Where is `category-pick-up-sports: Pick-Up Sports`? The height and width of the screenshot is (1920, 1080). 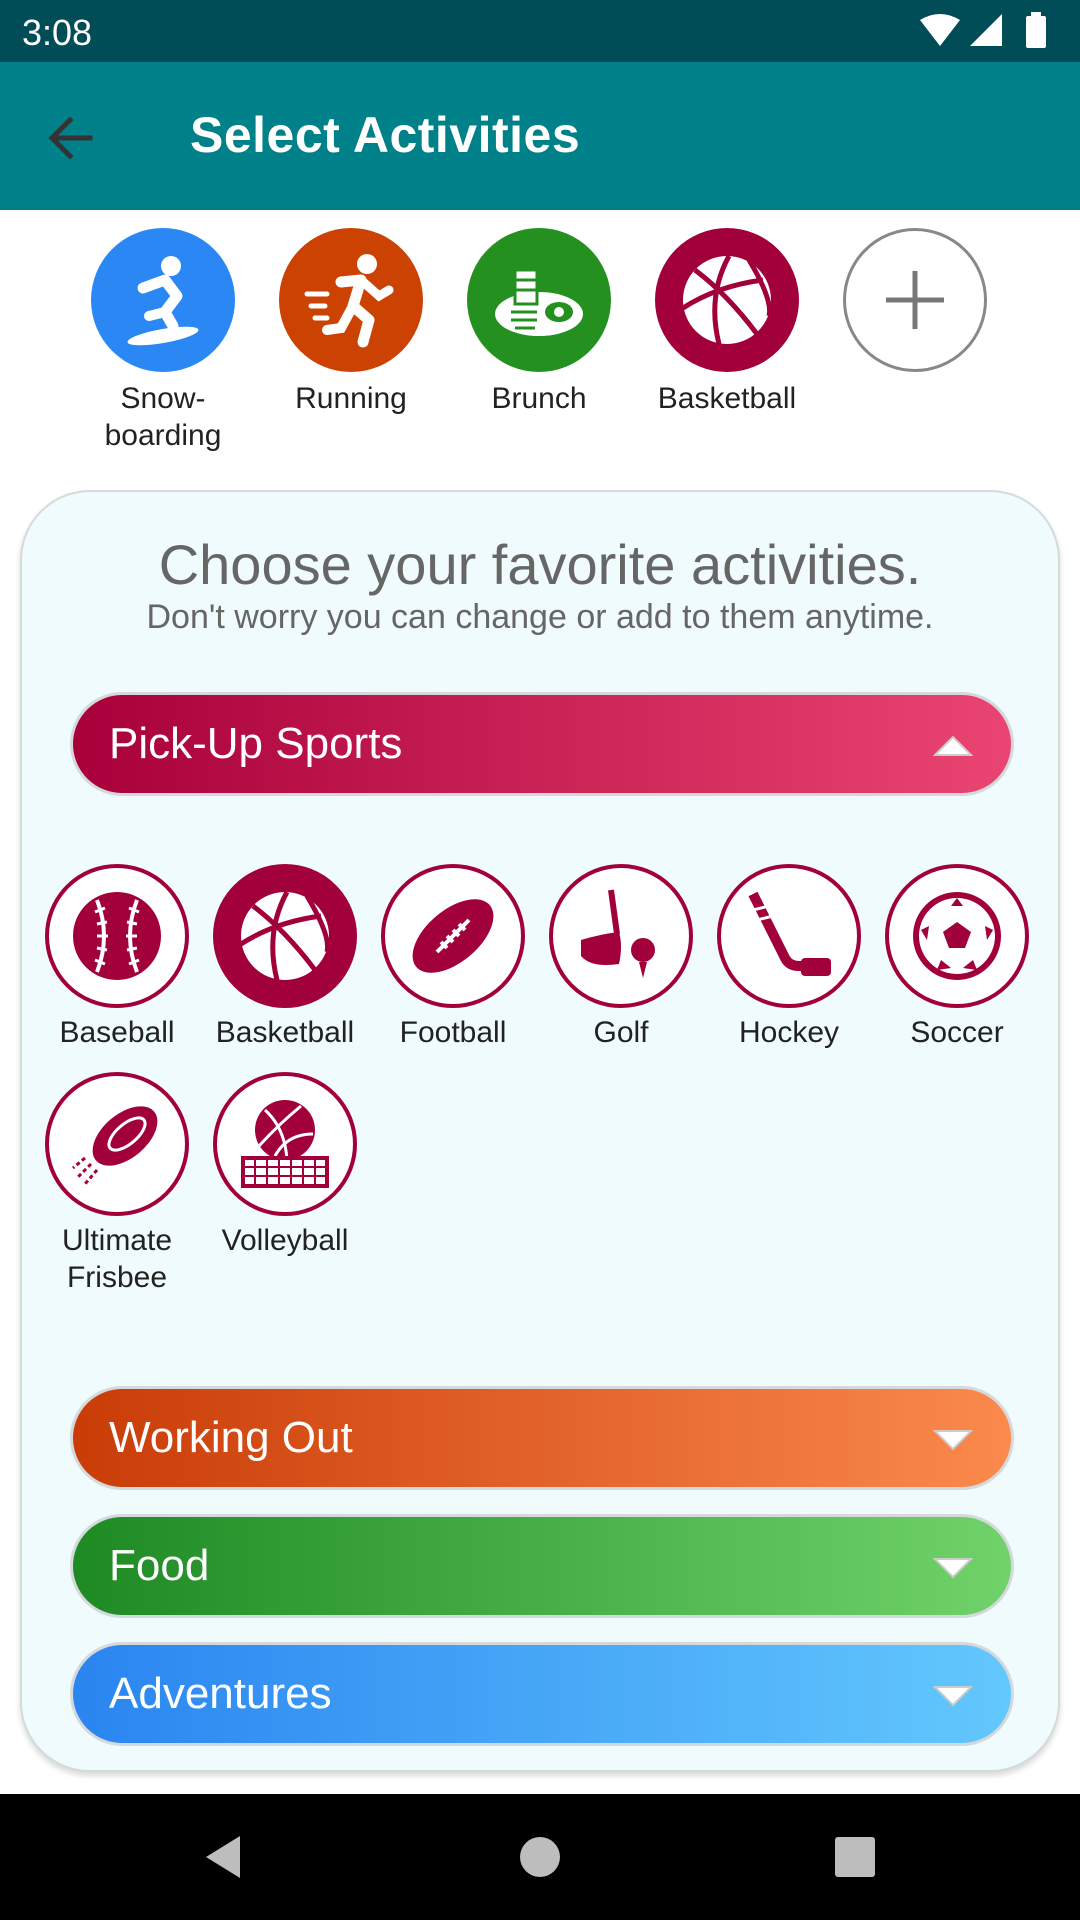
category-pick-up-sports: Pick-Up Sports is located at coordinates (542, 744).